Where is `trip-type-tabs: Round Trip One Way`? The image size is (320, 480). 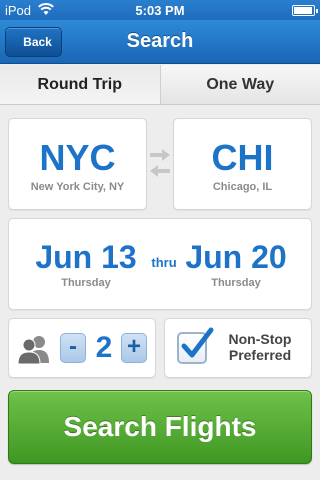 trip-type-tabs: Round Trip One Way is located at coordinates (160, 85).